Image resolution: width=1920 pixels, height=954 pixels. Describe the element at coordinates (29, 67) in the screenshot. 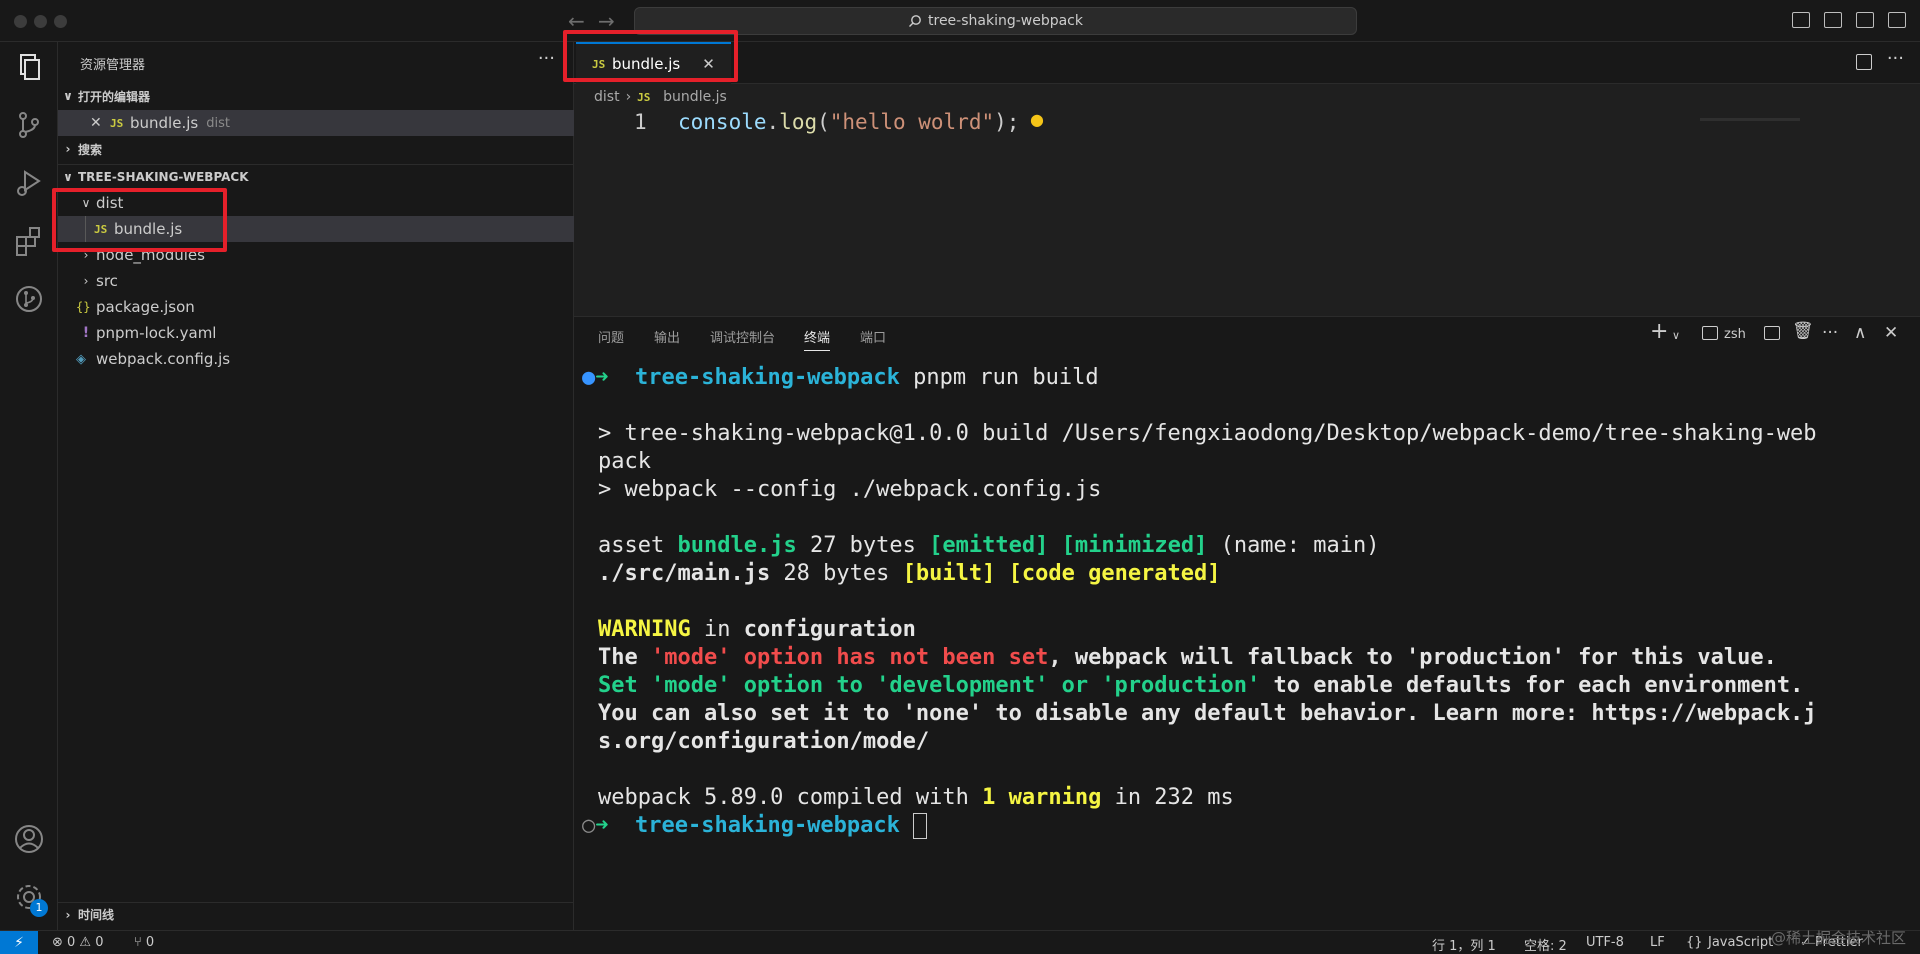

I see `explorer-icon` at that location.